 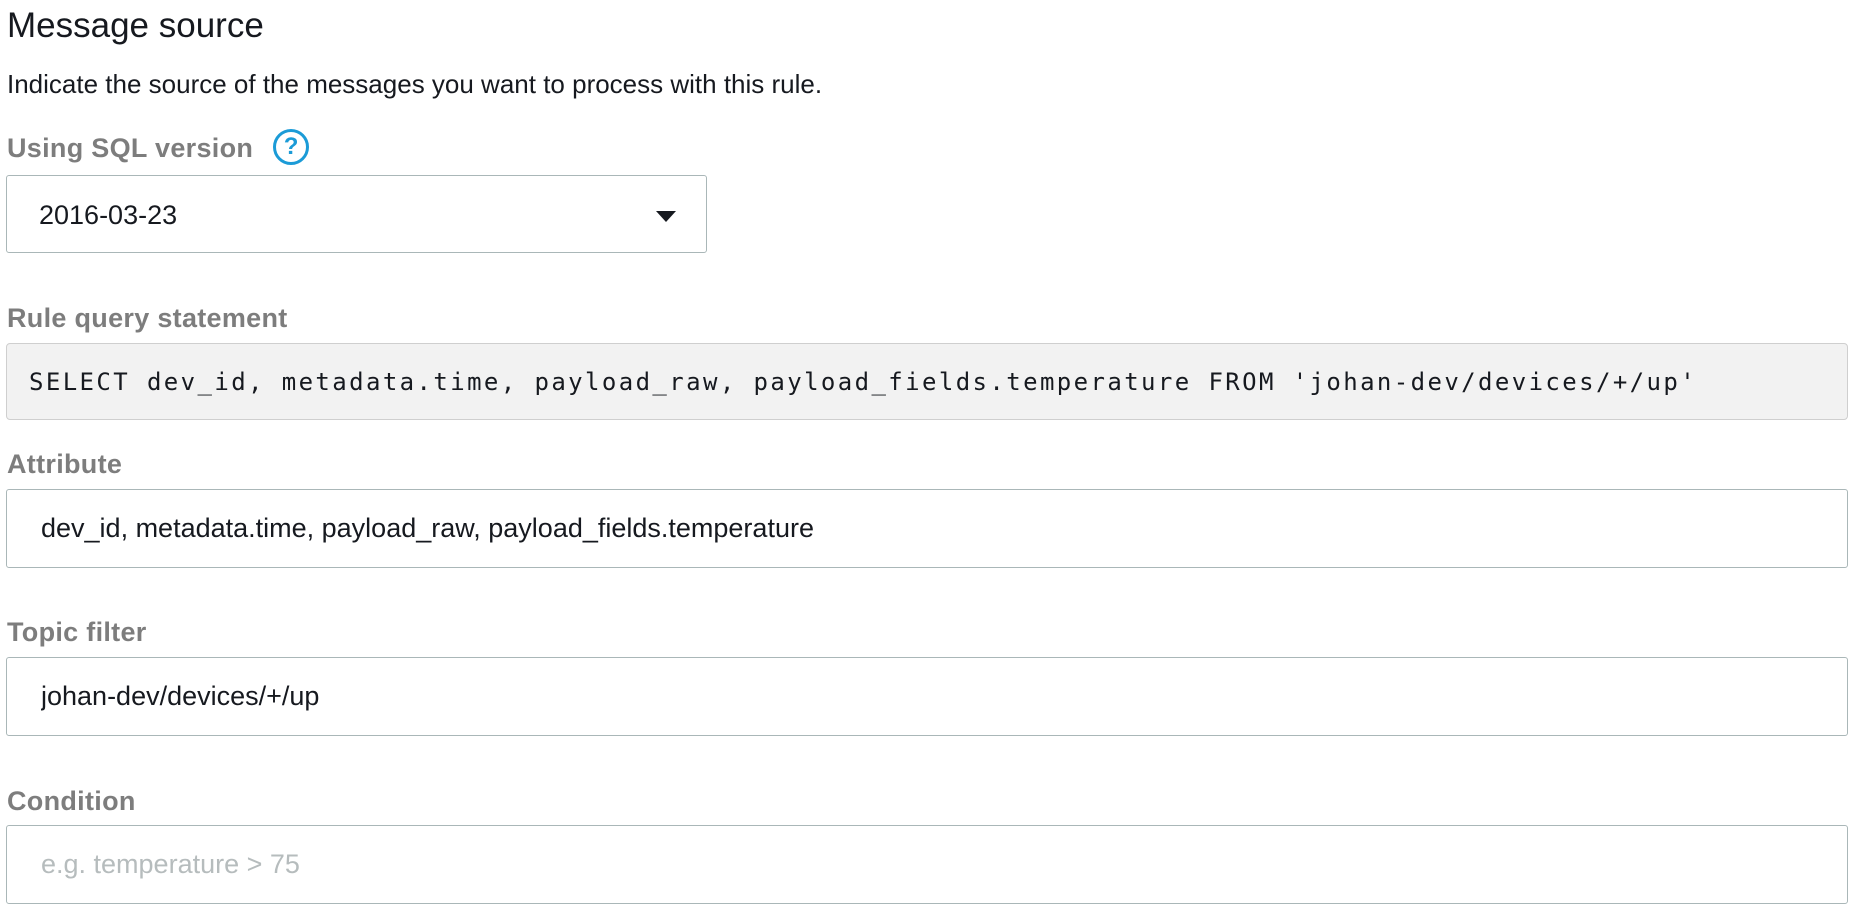 What do you see at coordinates (147, 318) in the screenshot?
I see `rule-query-label: Rule query statement` at bounding box center [147, 318].